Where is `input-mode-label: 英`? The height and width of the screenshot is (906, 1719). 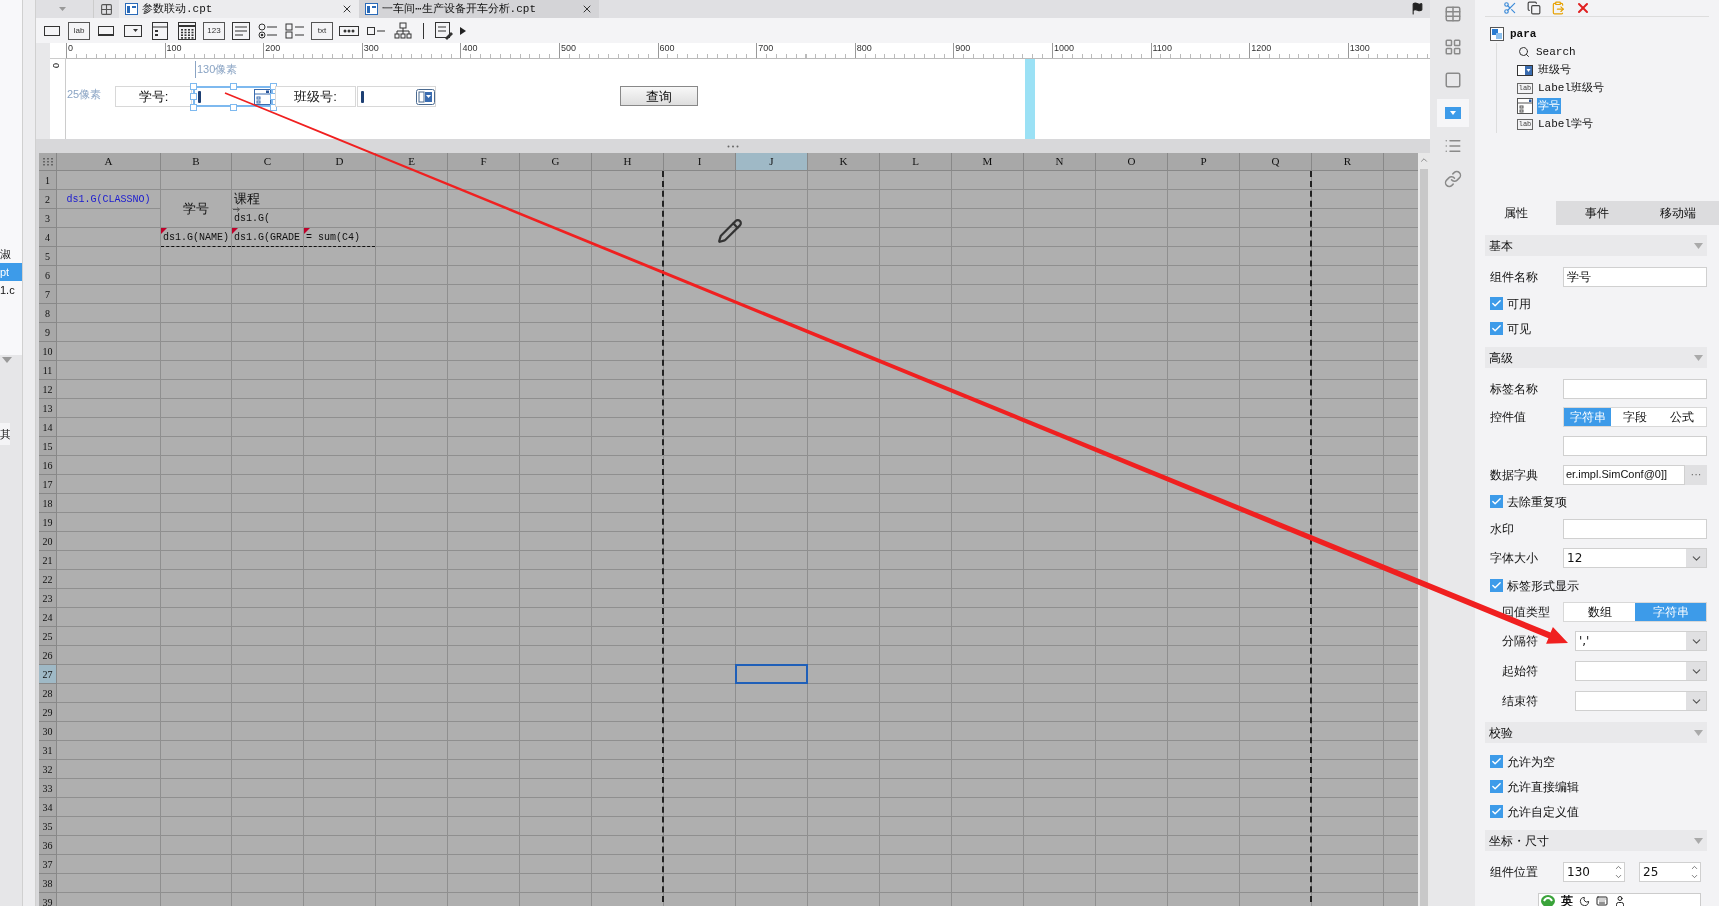
input-mode-label: 英 is located at coordinates (1567, 899).